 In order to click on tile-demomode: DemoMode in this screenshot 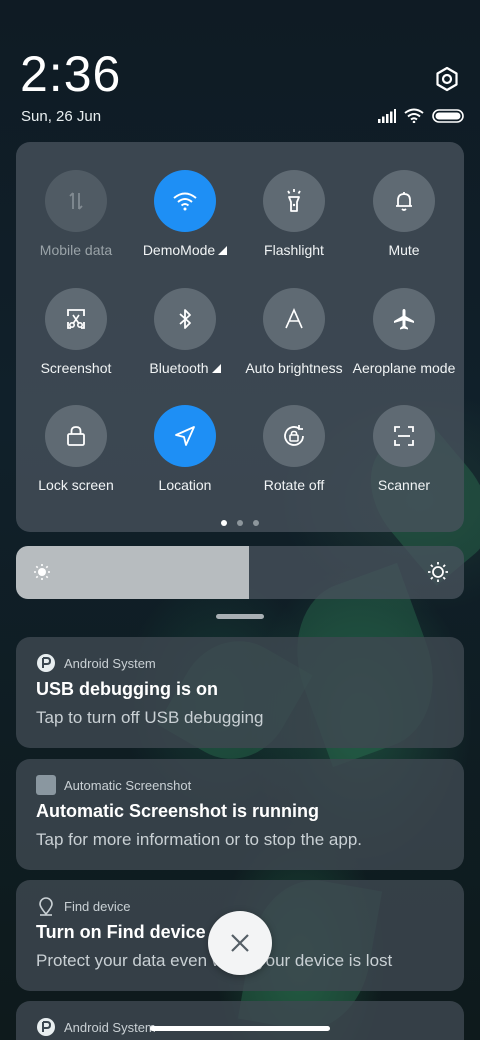, I will do `click(185, 214)`.